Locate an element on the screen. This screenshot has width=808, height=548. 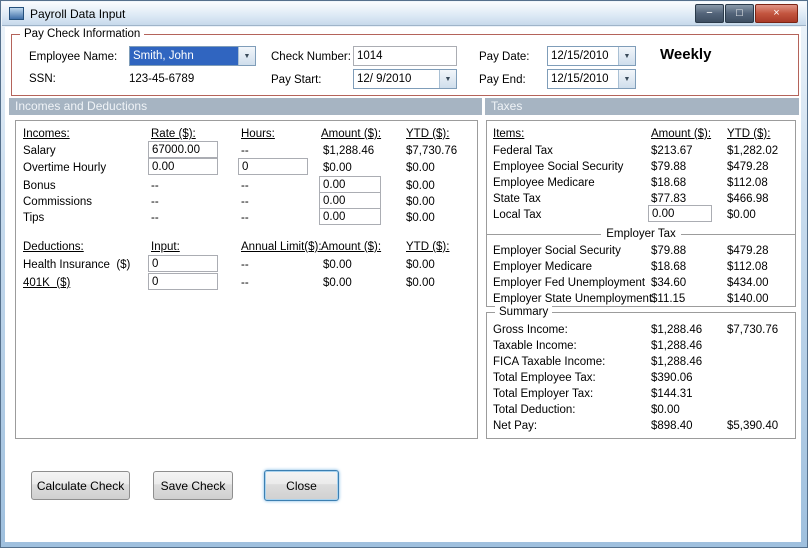
tax-er-state-unemp-label: Employer State Unemployment is located at coordinates (573, 299).